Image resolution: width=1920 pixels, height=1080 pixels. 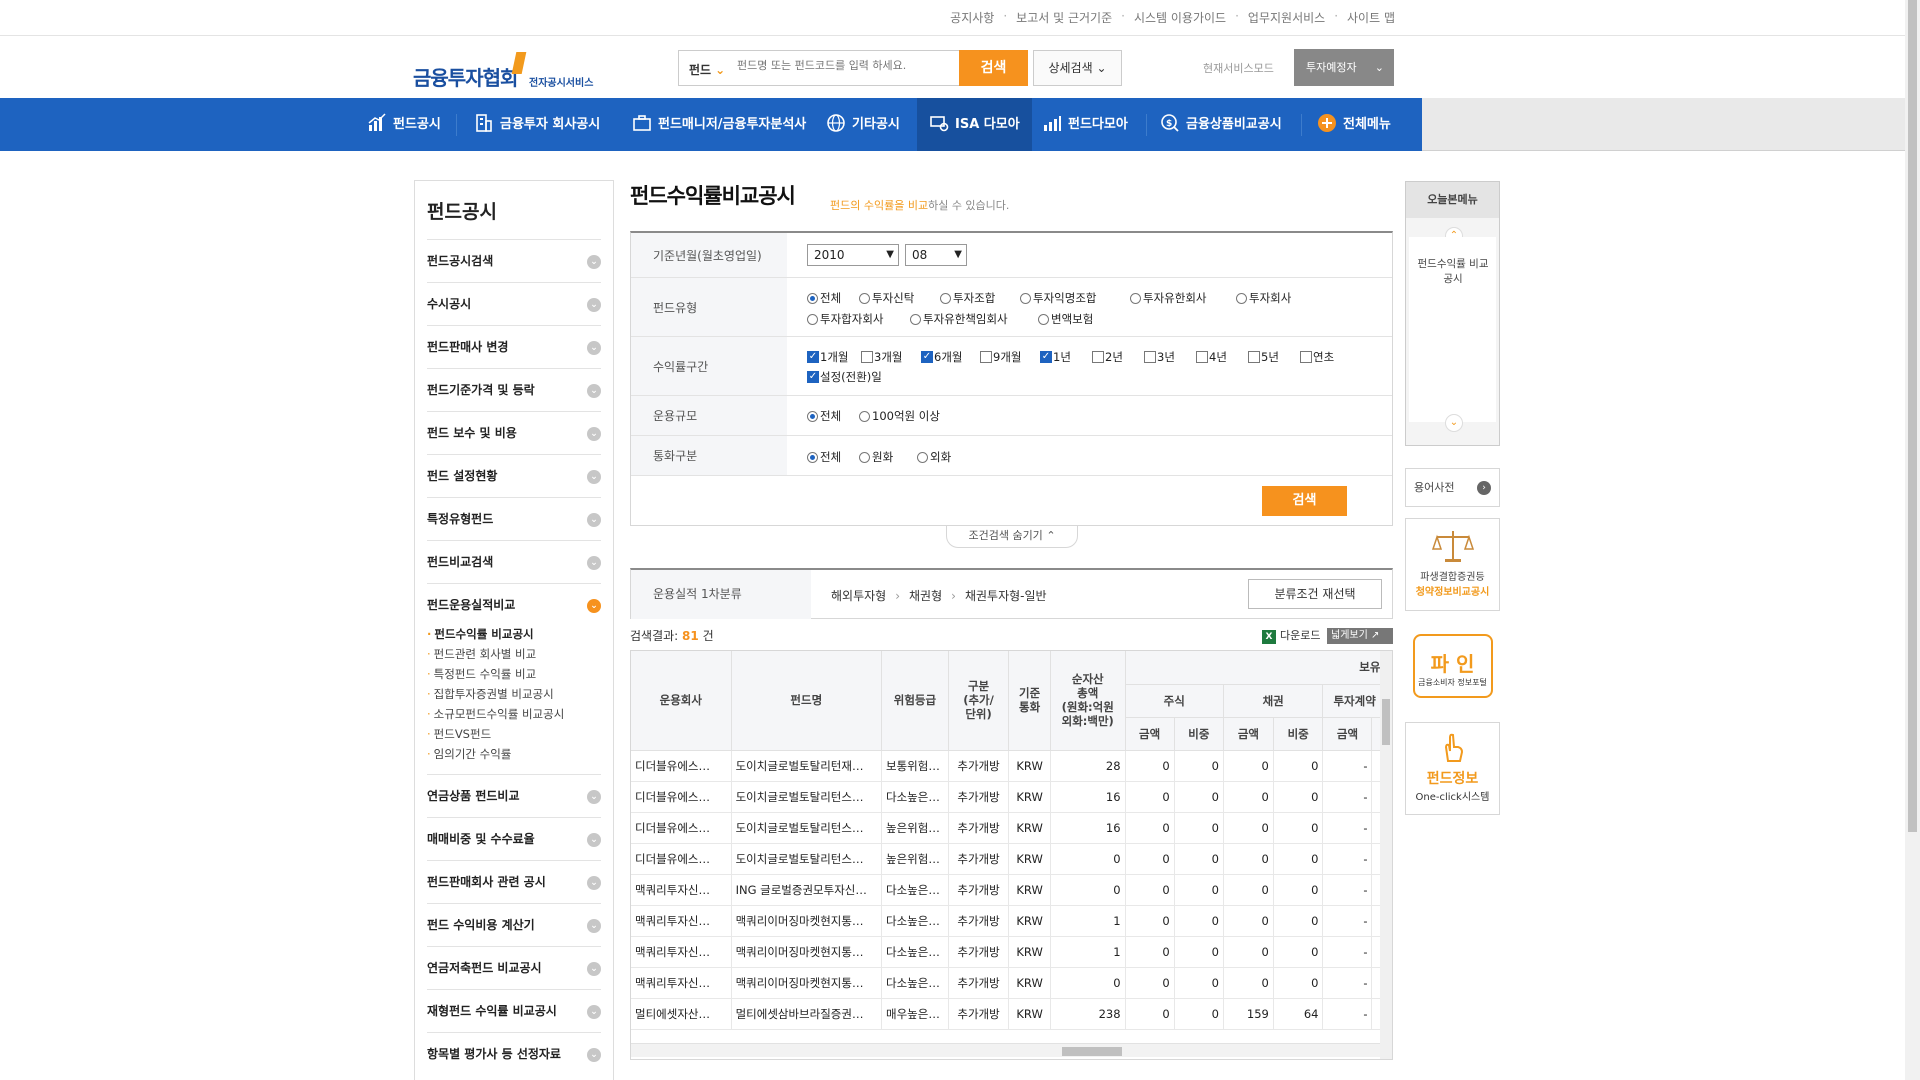 What do you see at coordinates (514, 604) in the screenshot?
I see `sidebar-item-performance: 펀드운용실적비교 ⌄` at bounding box center [514, 604].